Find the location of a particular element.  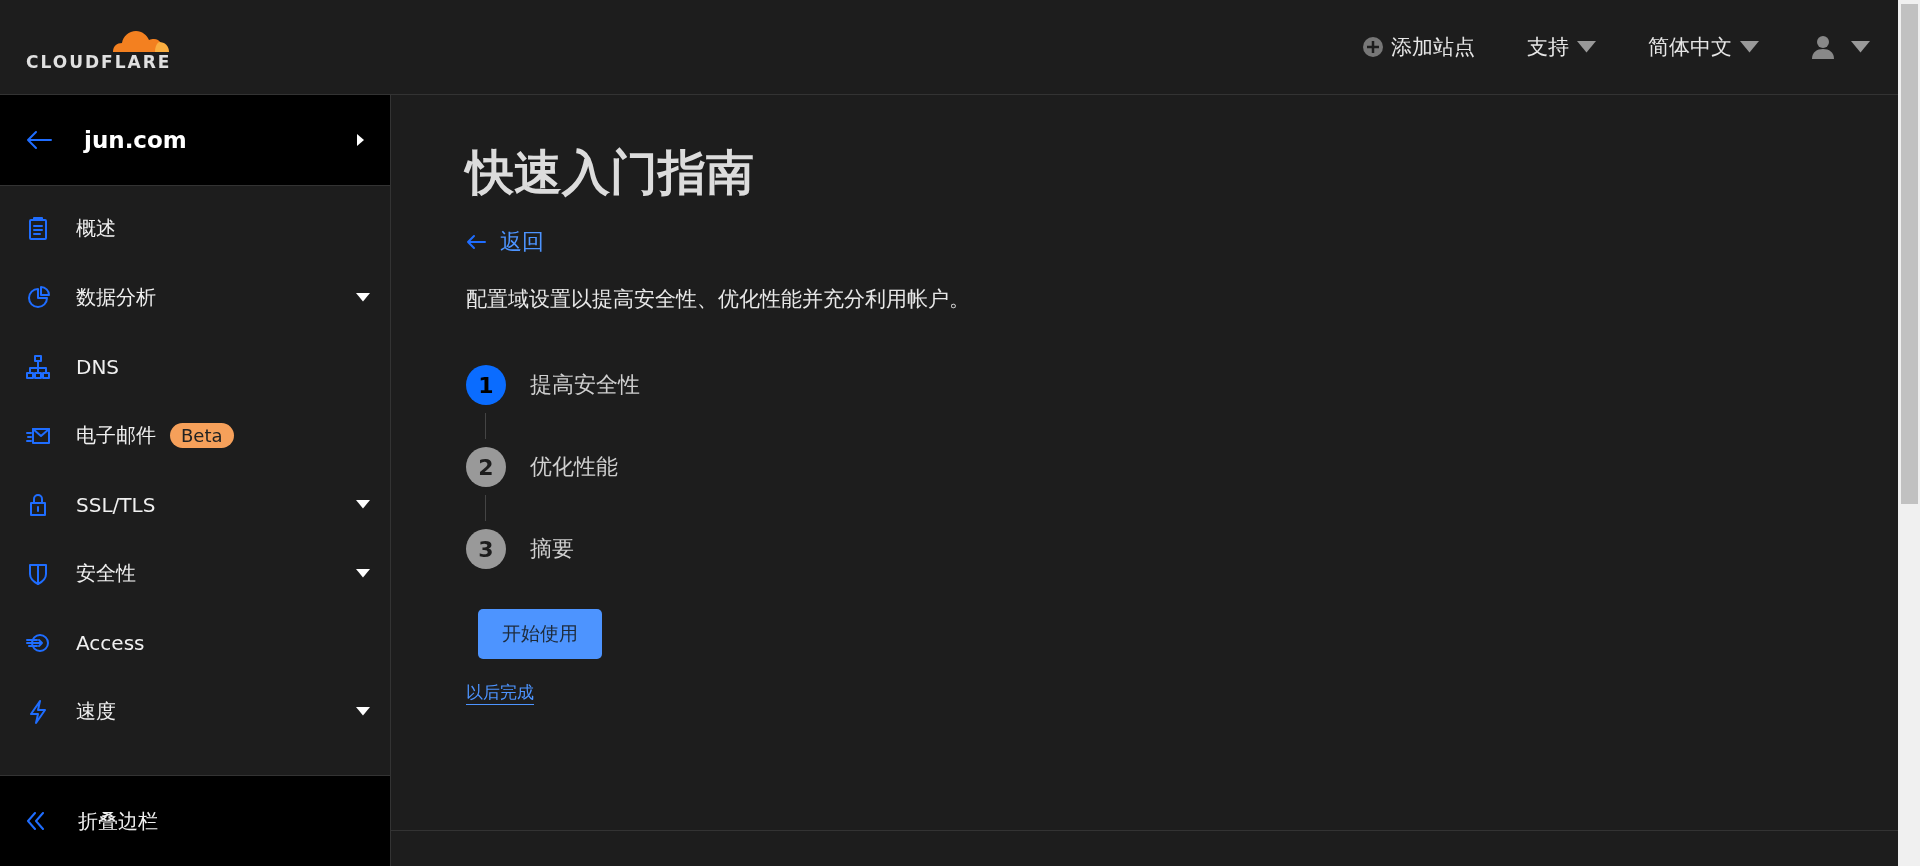

network-icon is located at coordinates (38, 366).